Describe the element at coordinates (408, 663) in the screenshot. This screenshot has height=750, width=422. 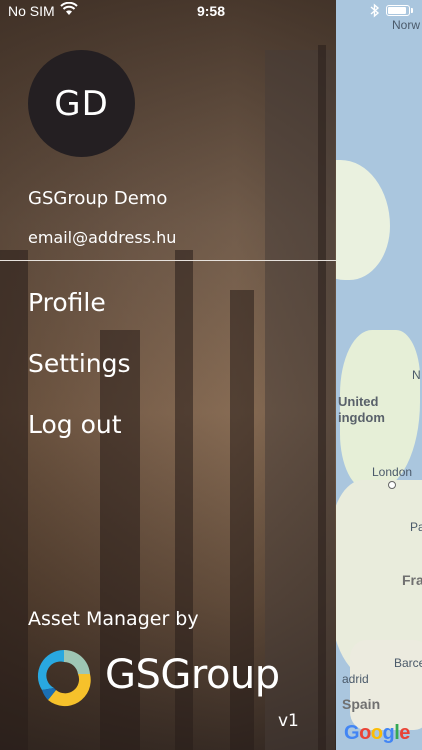
I see `map-label: Barce` at that location.